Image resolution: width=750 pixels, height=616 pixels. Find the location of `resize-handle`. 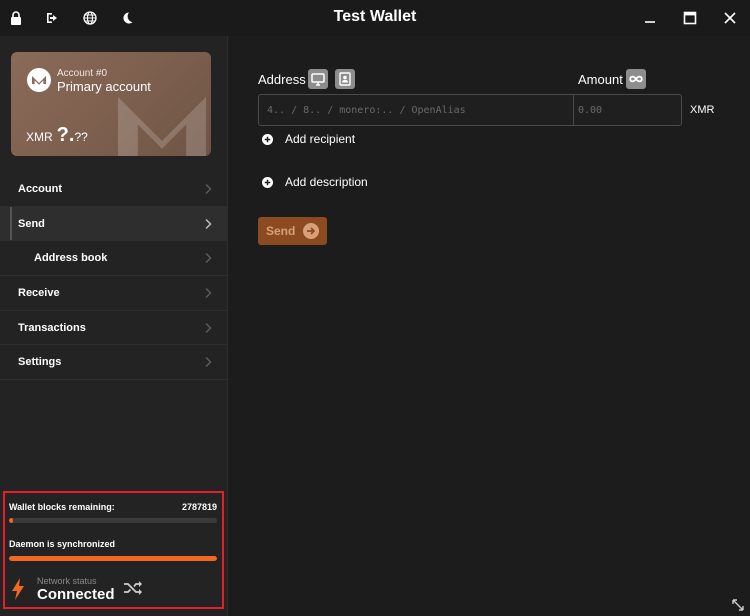

resize-handle is located at coordinates (738, 604).